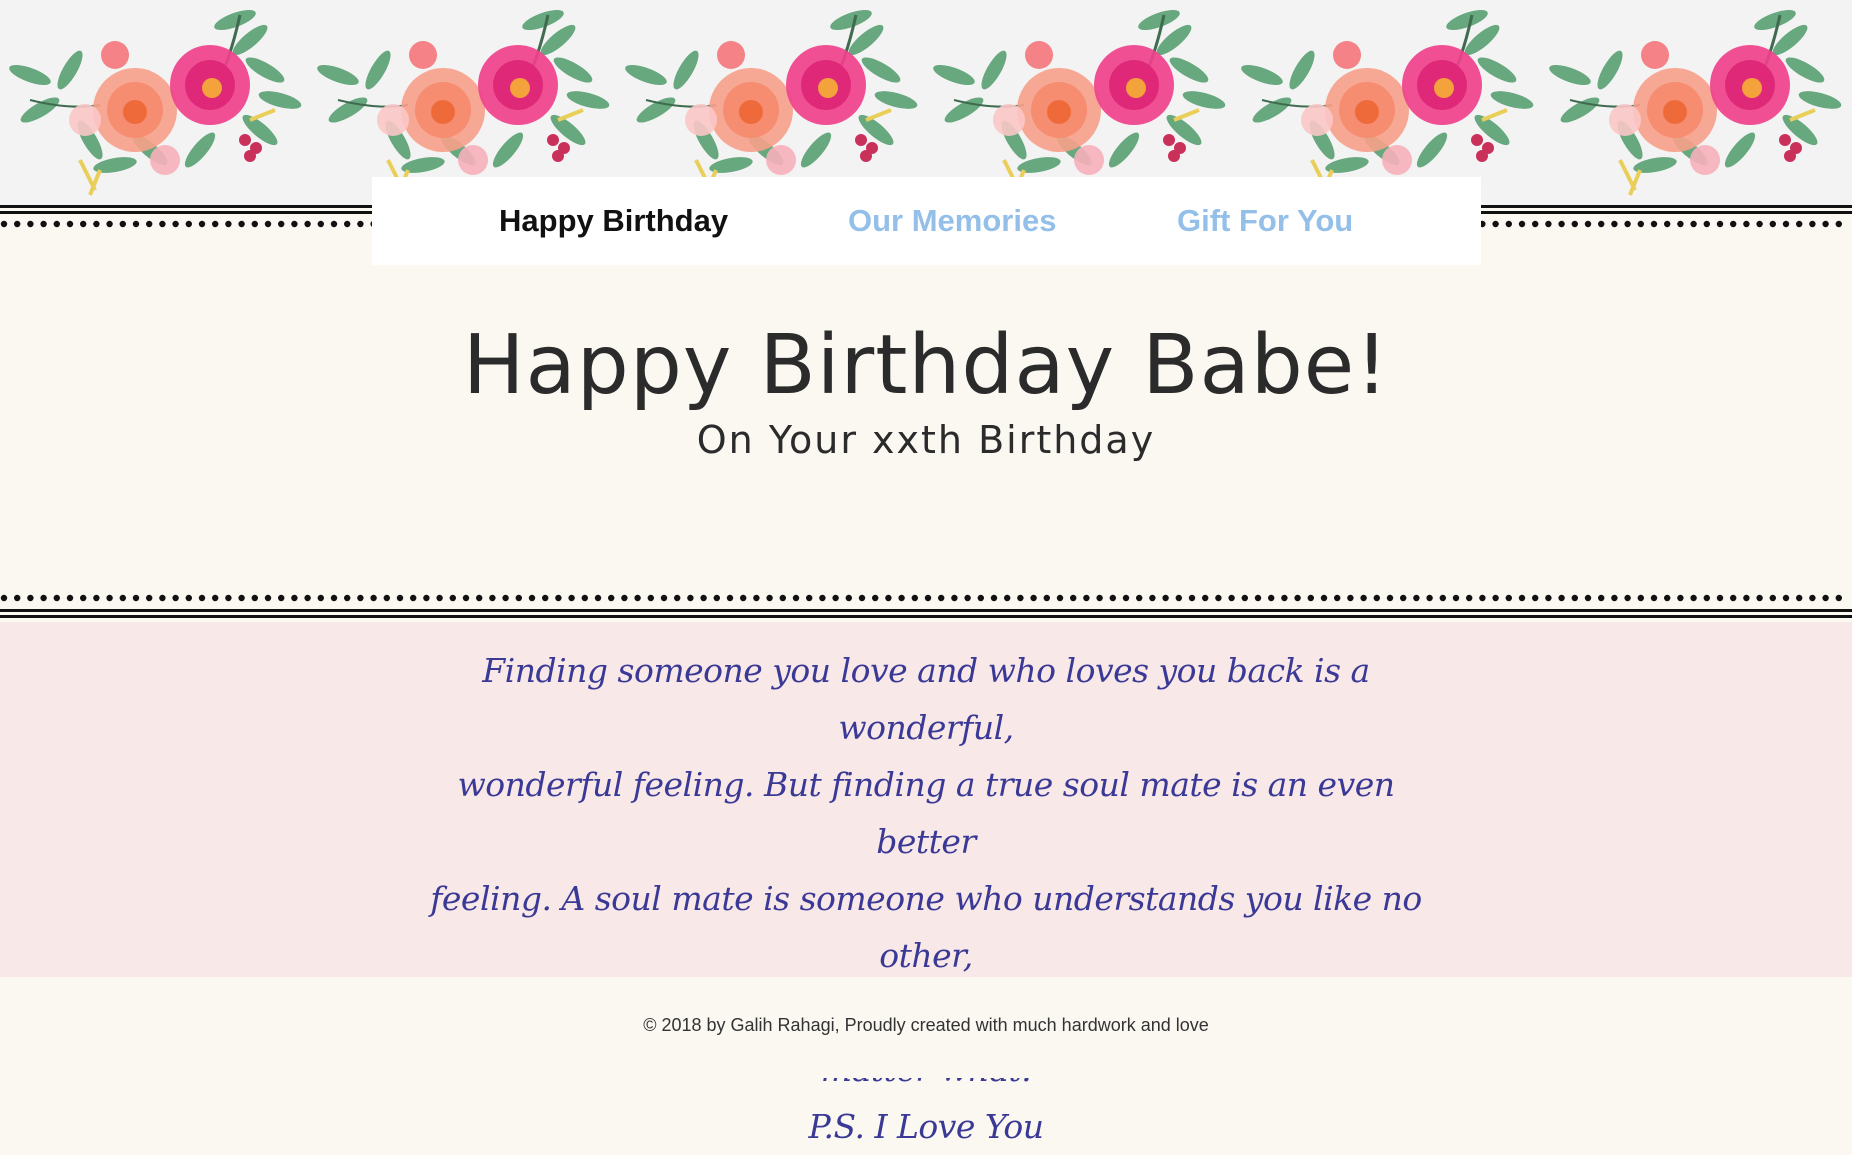  What do you see at coordinates (926, 606) in the screenshot?
I see `bottom-dotted-border` at bounding box center [926, 606].